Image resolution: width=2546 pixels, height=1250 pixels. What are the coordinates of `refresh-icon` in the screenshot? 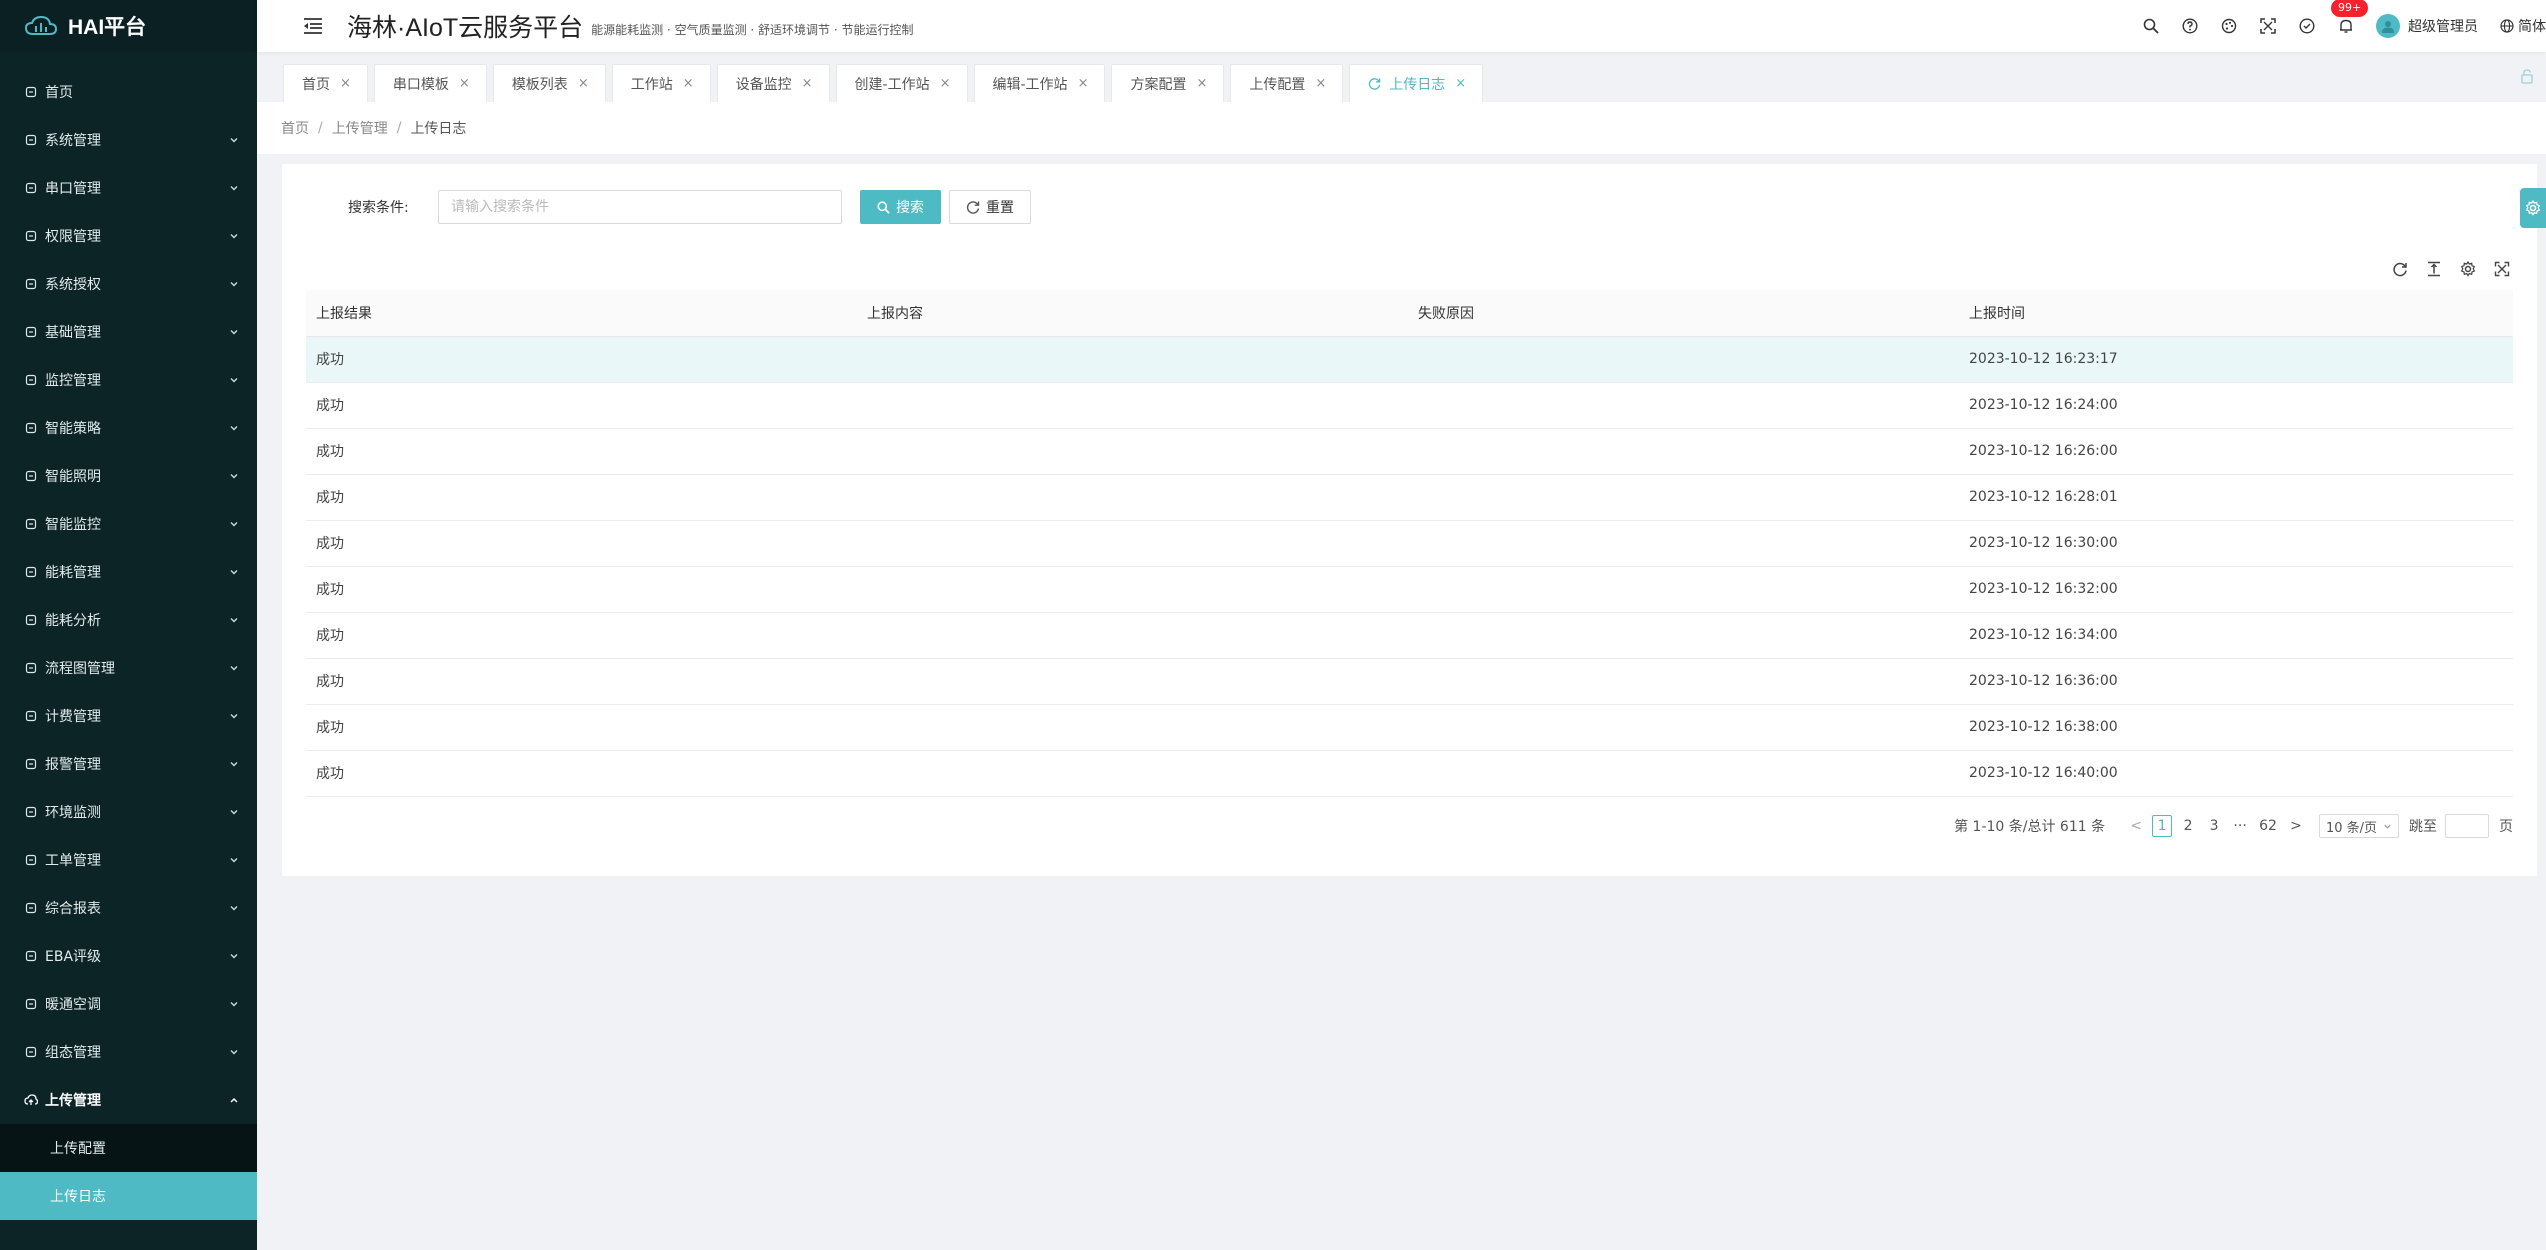 It's located at (1374, 83).